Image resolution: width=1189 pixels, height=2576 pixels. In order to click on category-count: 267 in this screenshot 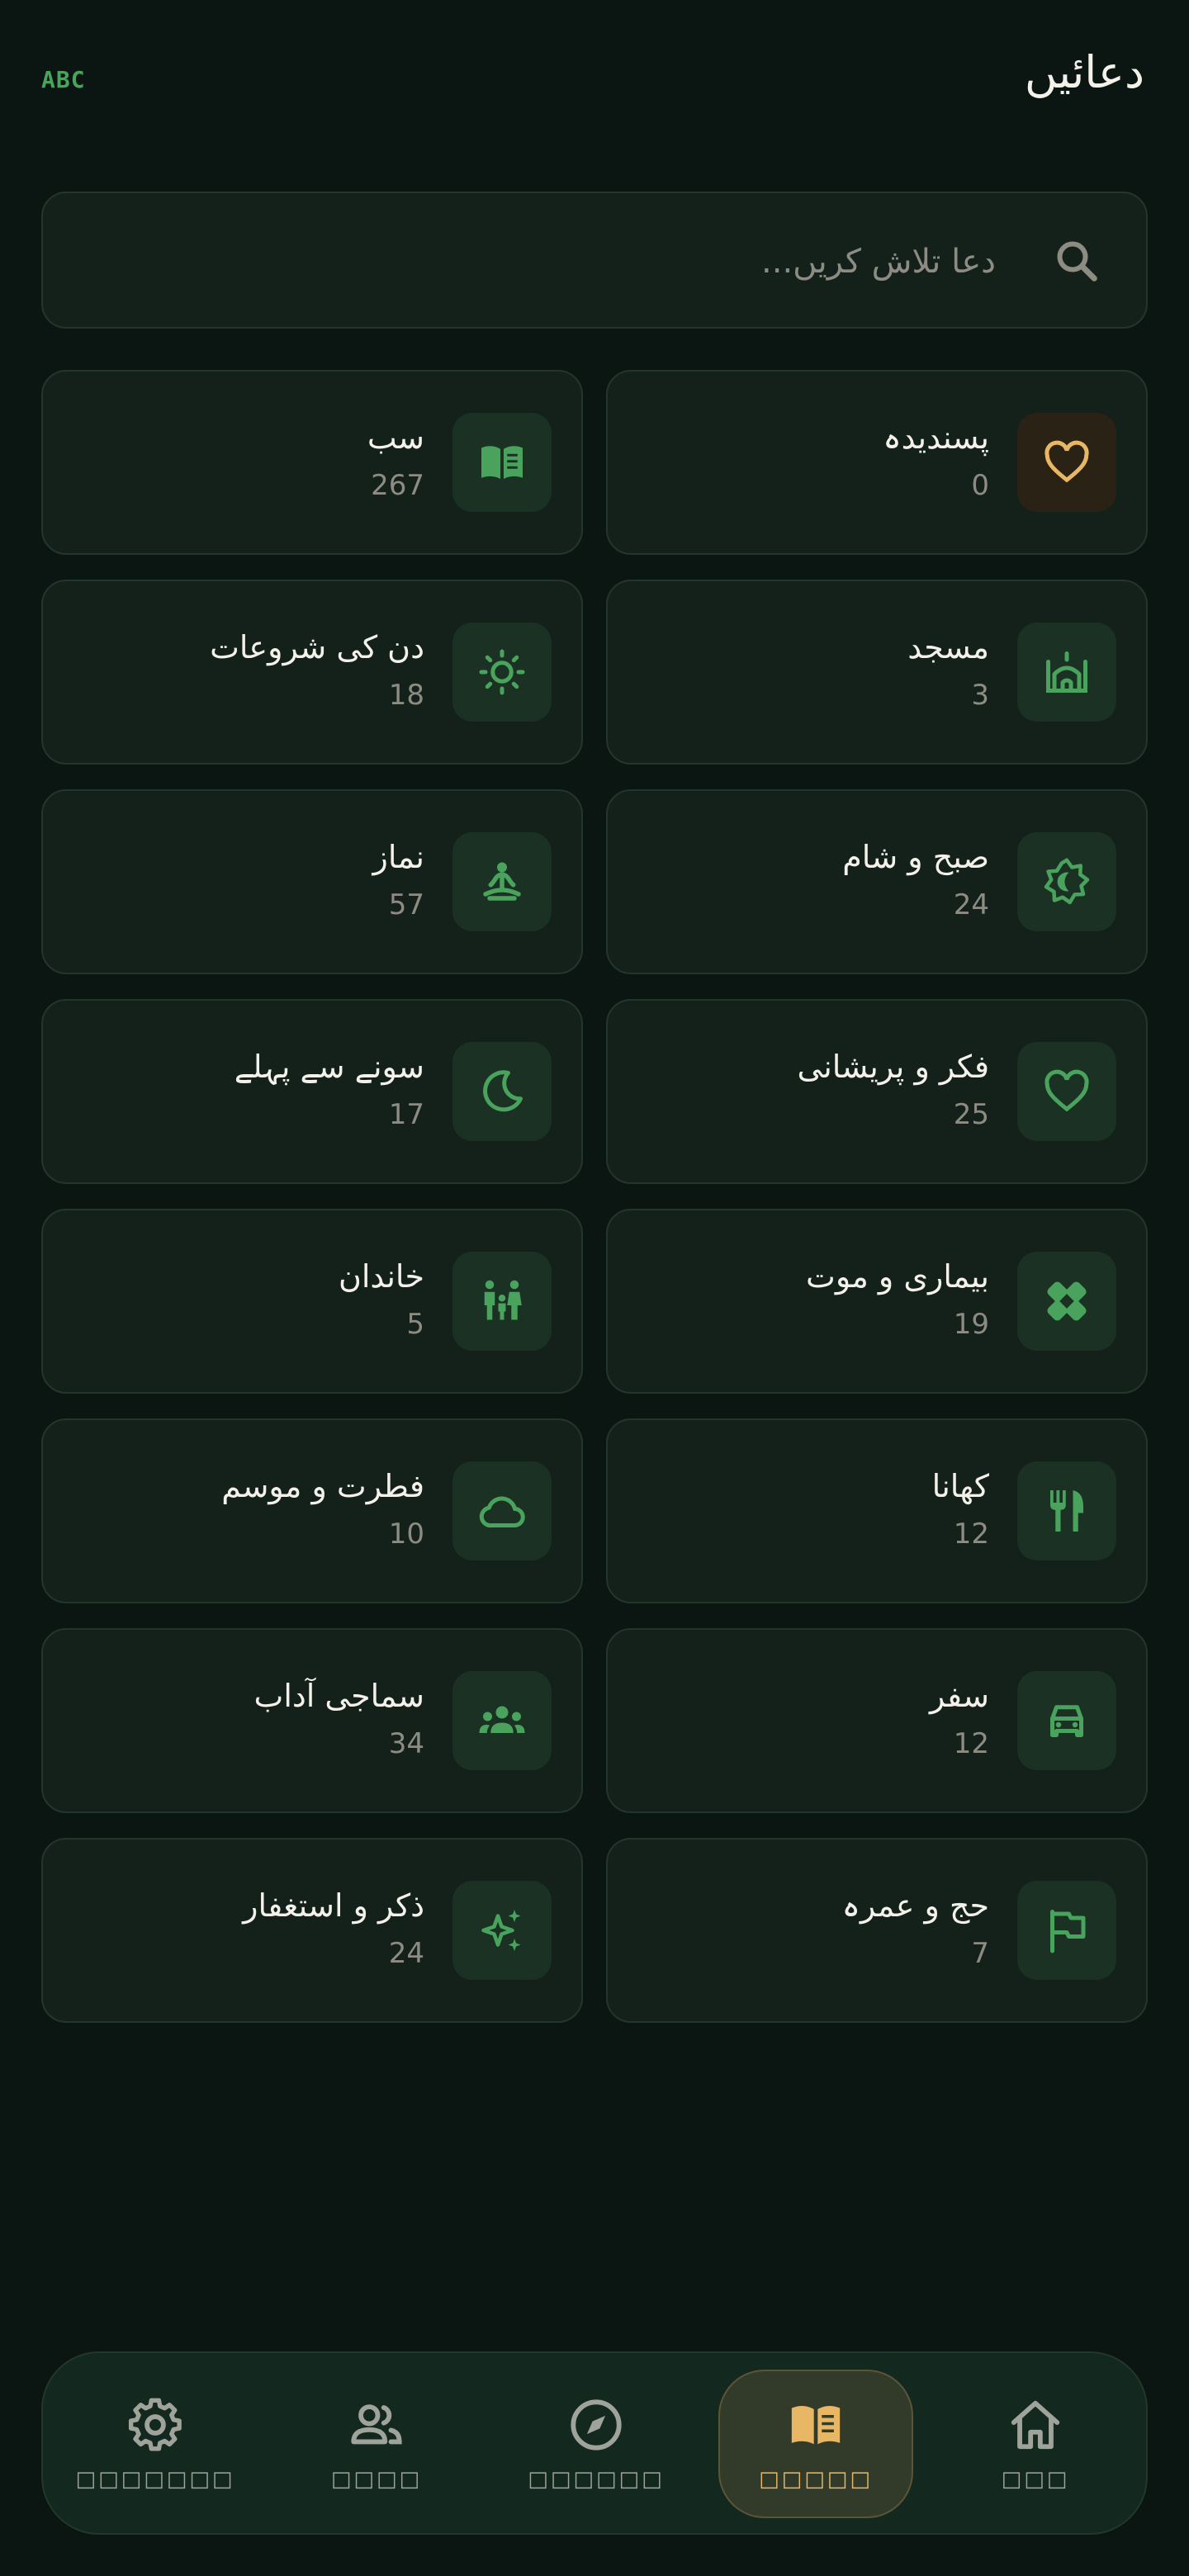, I will do `click(397, 485)`.